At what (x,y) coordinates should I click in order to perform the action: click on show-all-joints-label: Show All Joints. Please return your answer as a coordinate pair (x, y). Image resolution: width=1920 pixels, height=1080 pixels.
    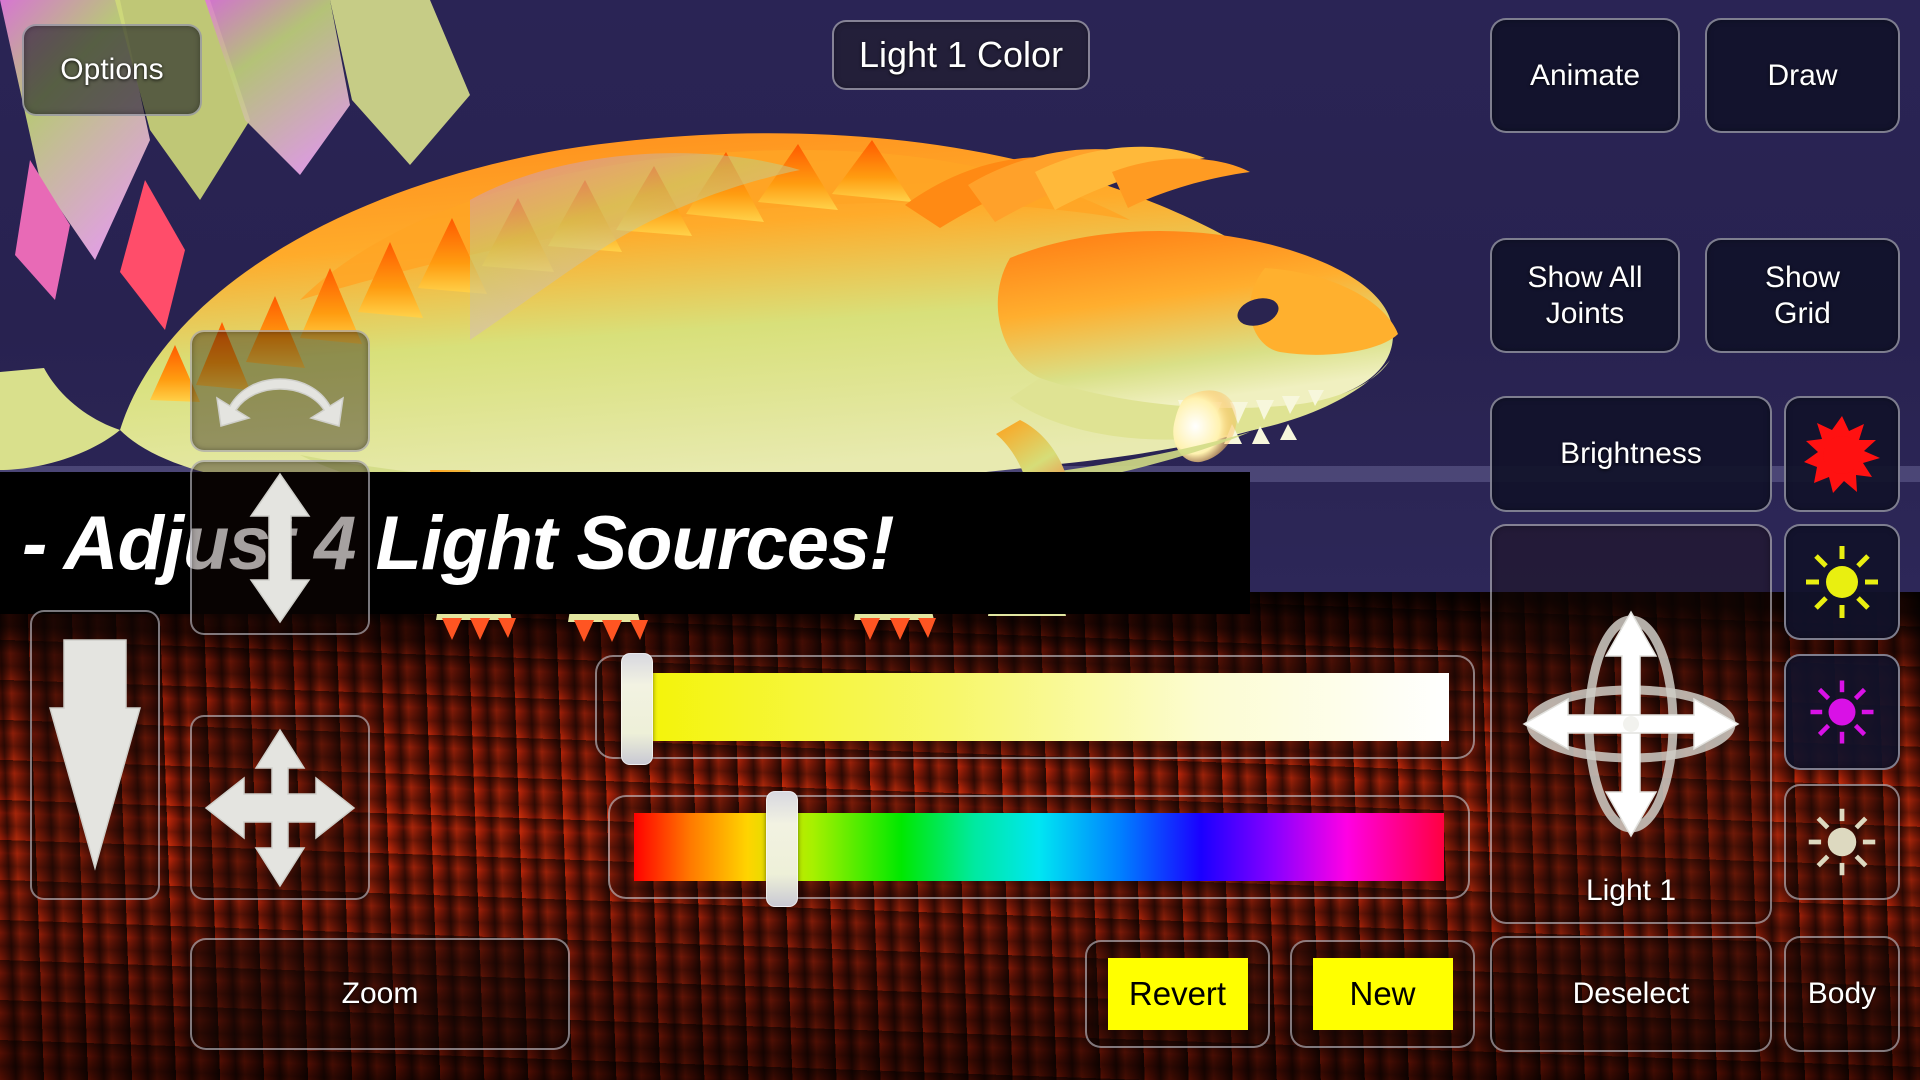
    Looking at the image, I should click on (1585, 295).